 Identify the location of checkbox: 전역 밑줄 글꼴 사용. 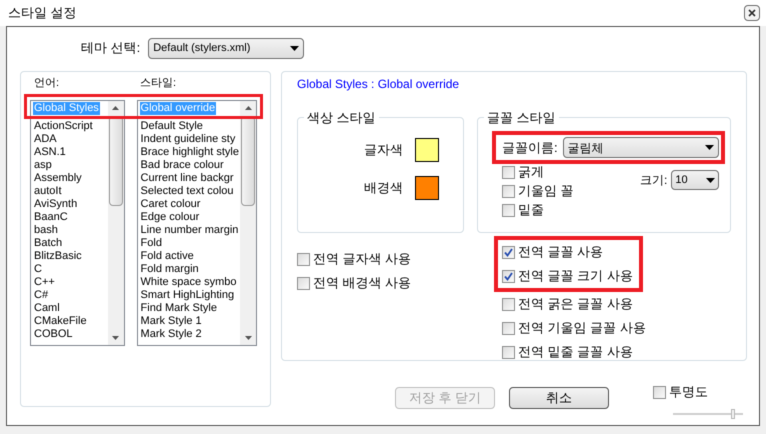
(574, 352).